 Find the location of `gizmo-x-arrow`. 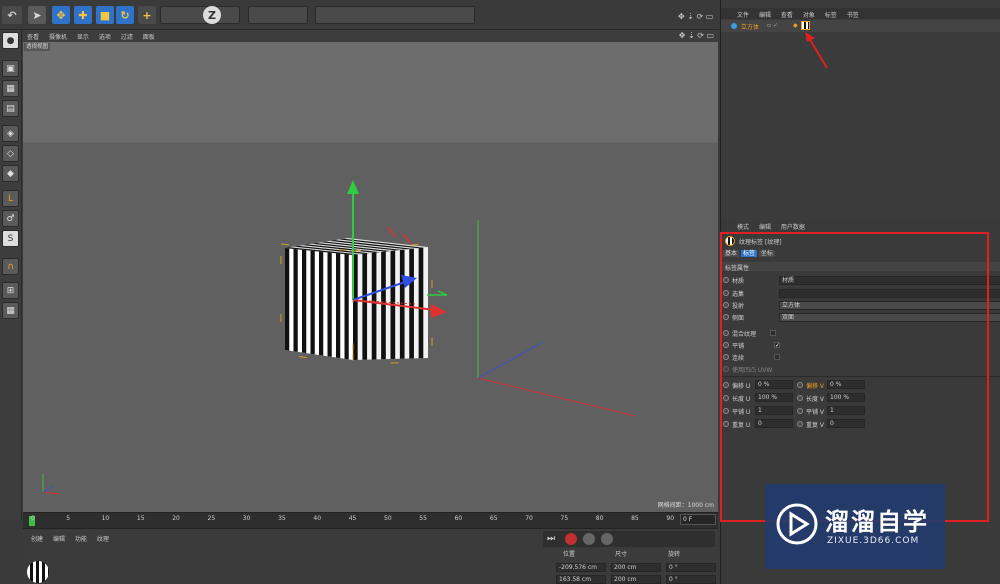

gizmo-x-arrow is located at coordinates (439, 311).